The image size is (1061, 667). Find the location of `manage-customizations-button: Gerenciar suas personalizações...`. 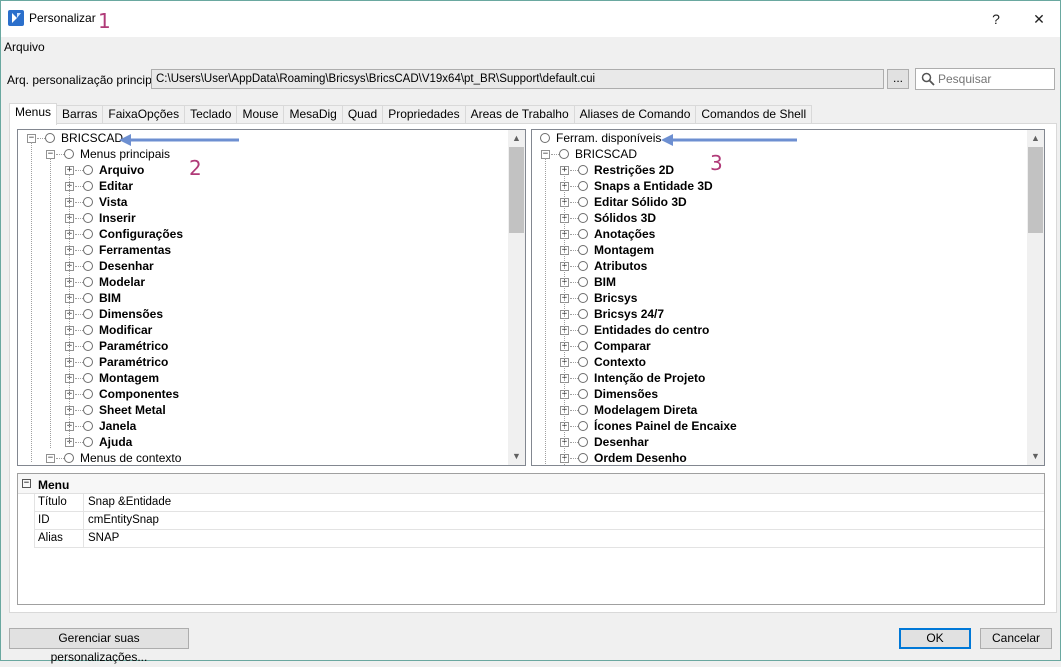

manage-customizations-button: Gerenciar suas personalizações... is located at coordinates (99, 646).